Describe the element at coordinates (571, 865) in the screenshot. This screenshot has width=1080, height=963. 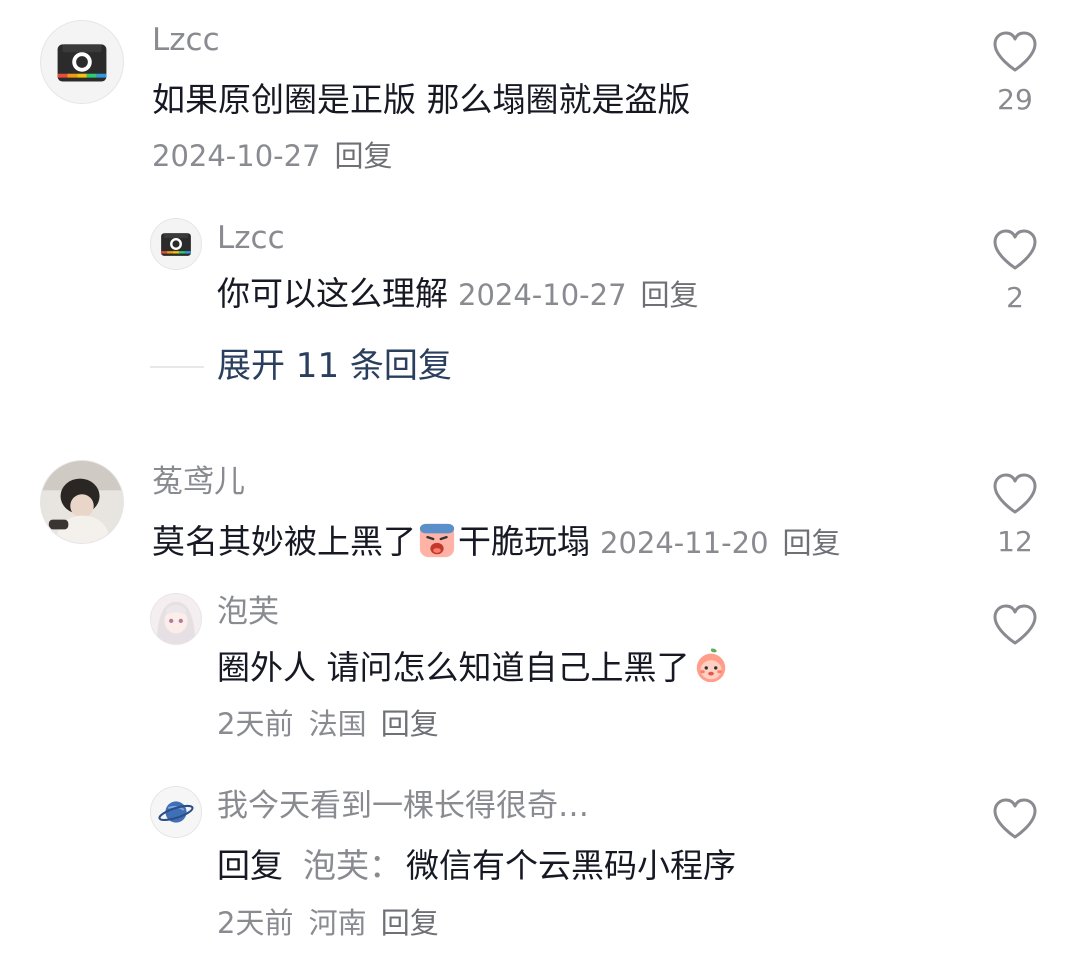
I see `reply-text-content: 微信有个云黑码小程序` at that location.